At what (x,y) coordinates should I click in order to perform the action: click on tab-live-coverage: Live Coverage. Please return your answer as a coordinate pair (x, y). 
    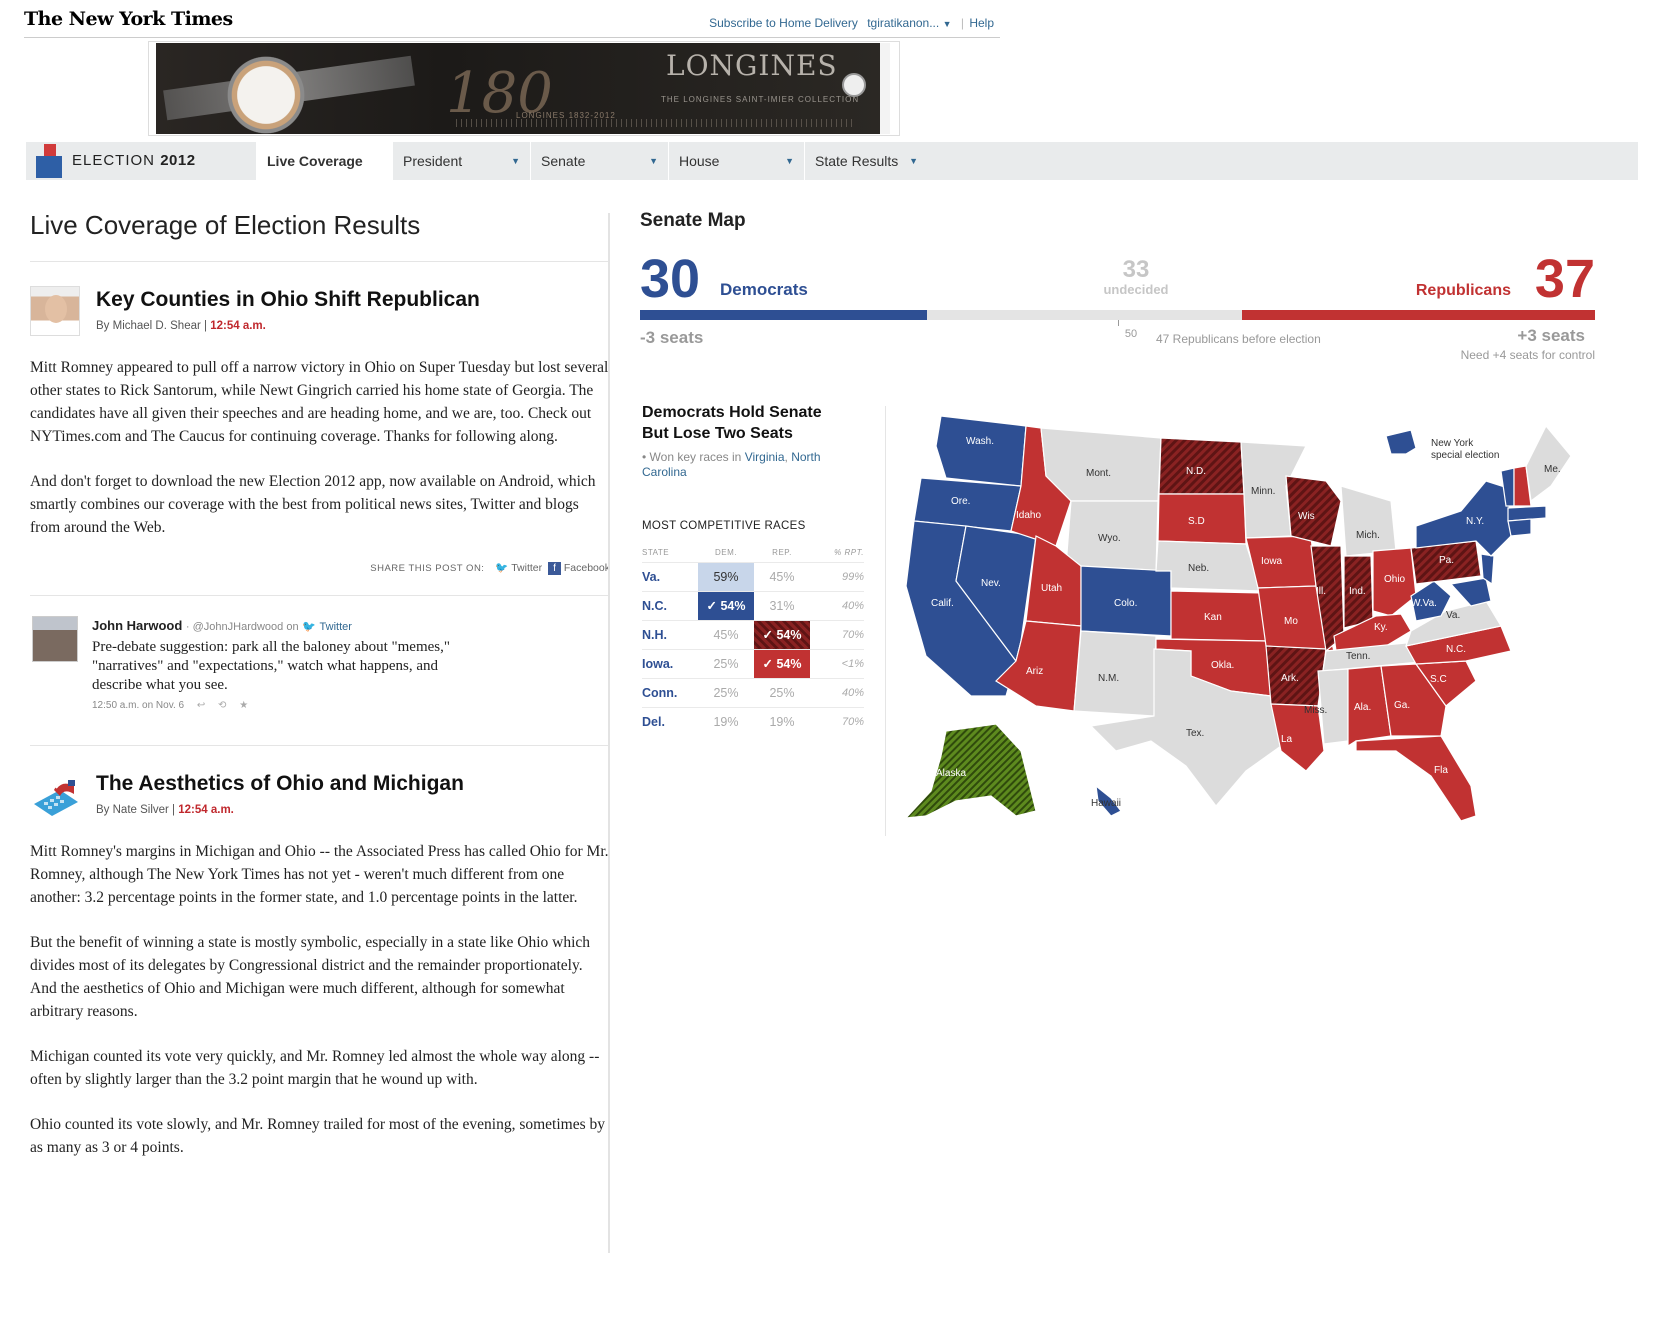
    Looking at the image, I should click on (324, 161).